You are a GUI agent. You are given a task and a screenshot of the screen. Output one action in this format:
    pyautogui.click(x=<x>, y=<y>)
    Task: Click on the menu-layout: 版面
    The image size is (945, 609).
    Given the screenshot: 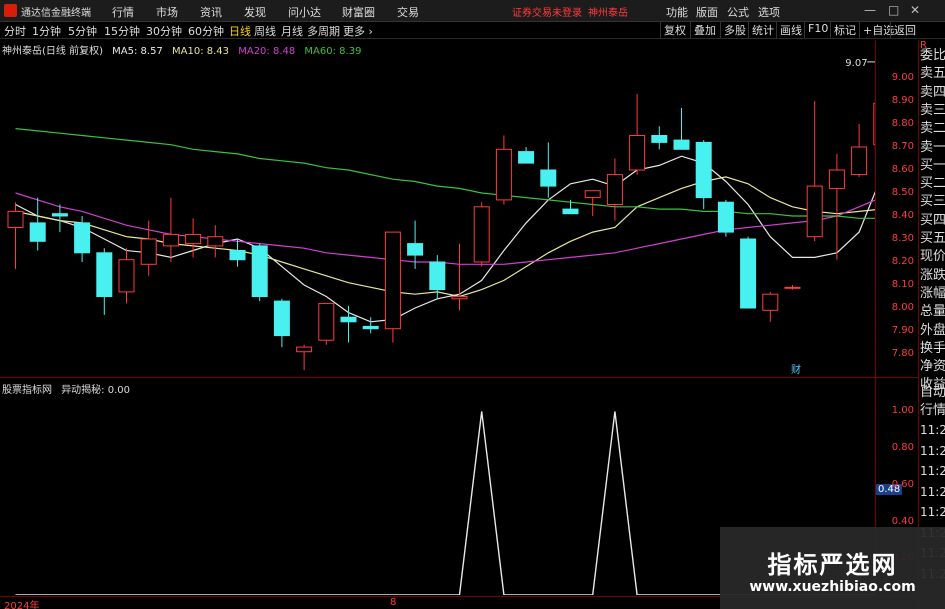 What is the action you would take?
    pyautogui.click(x=707, y=12)
    